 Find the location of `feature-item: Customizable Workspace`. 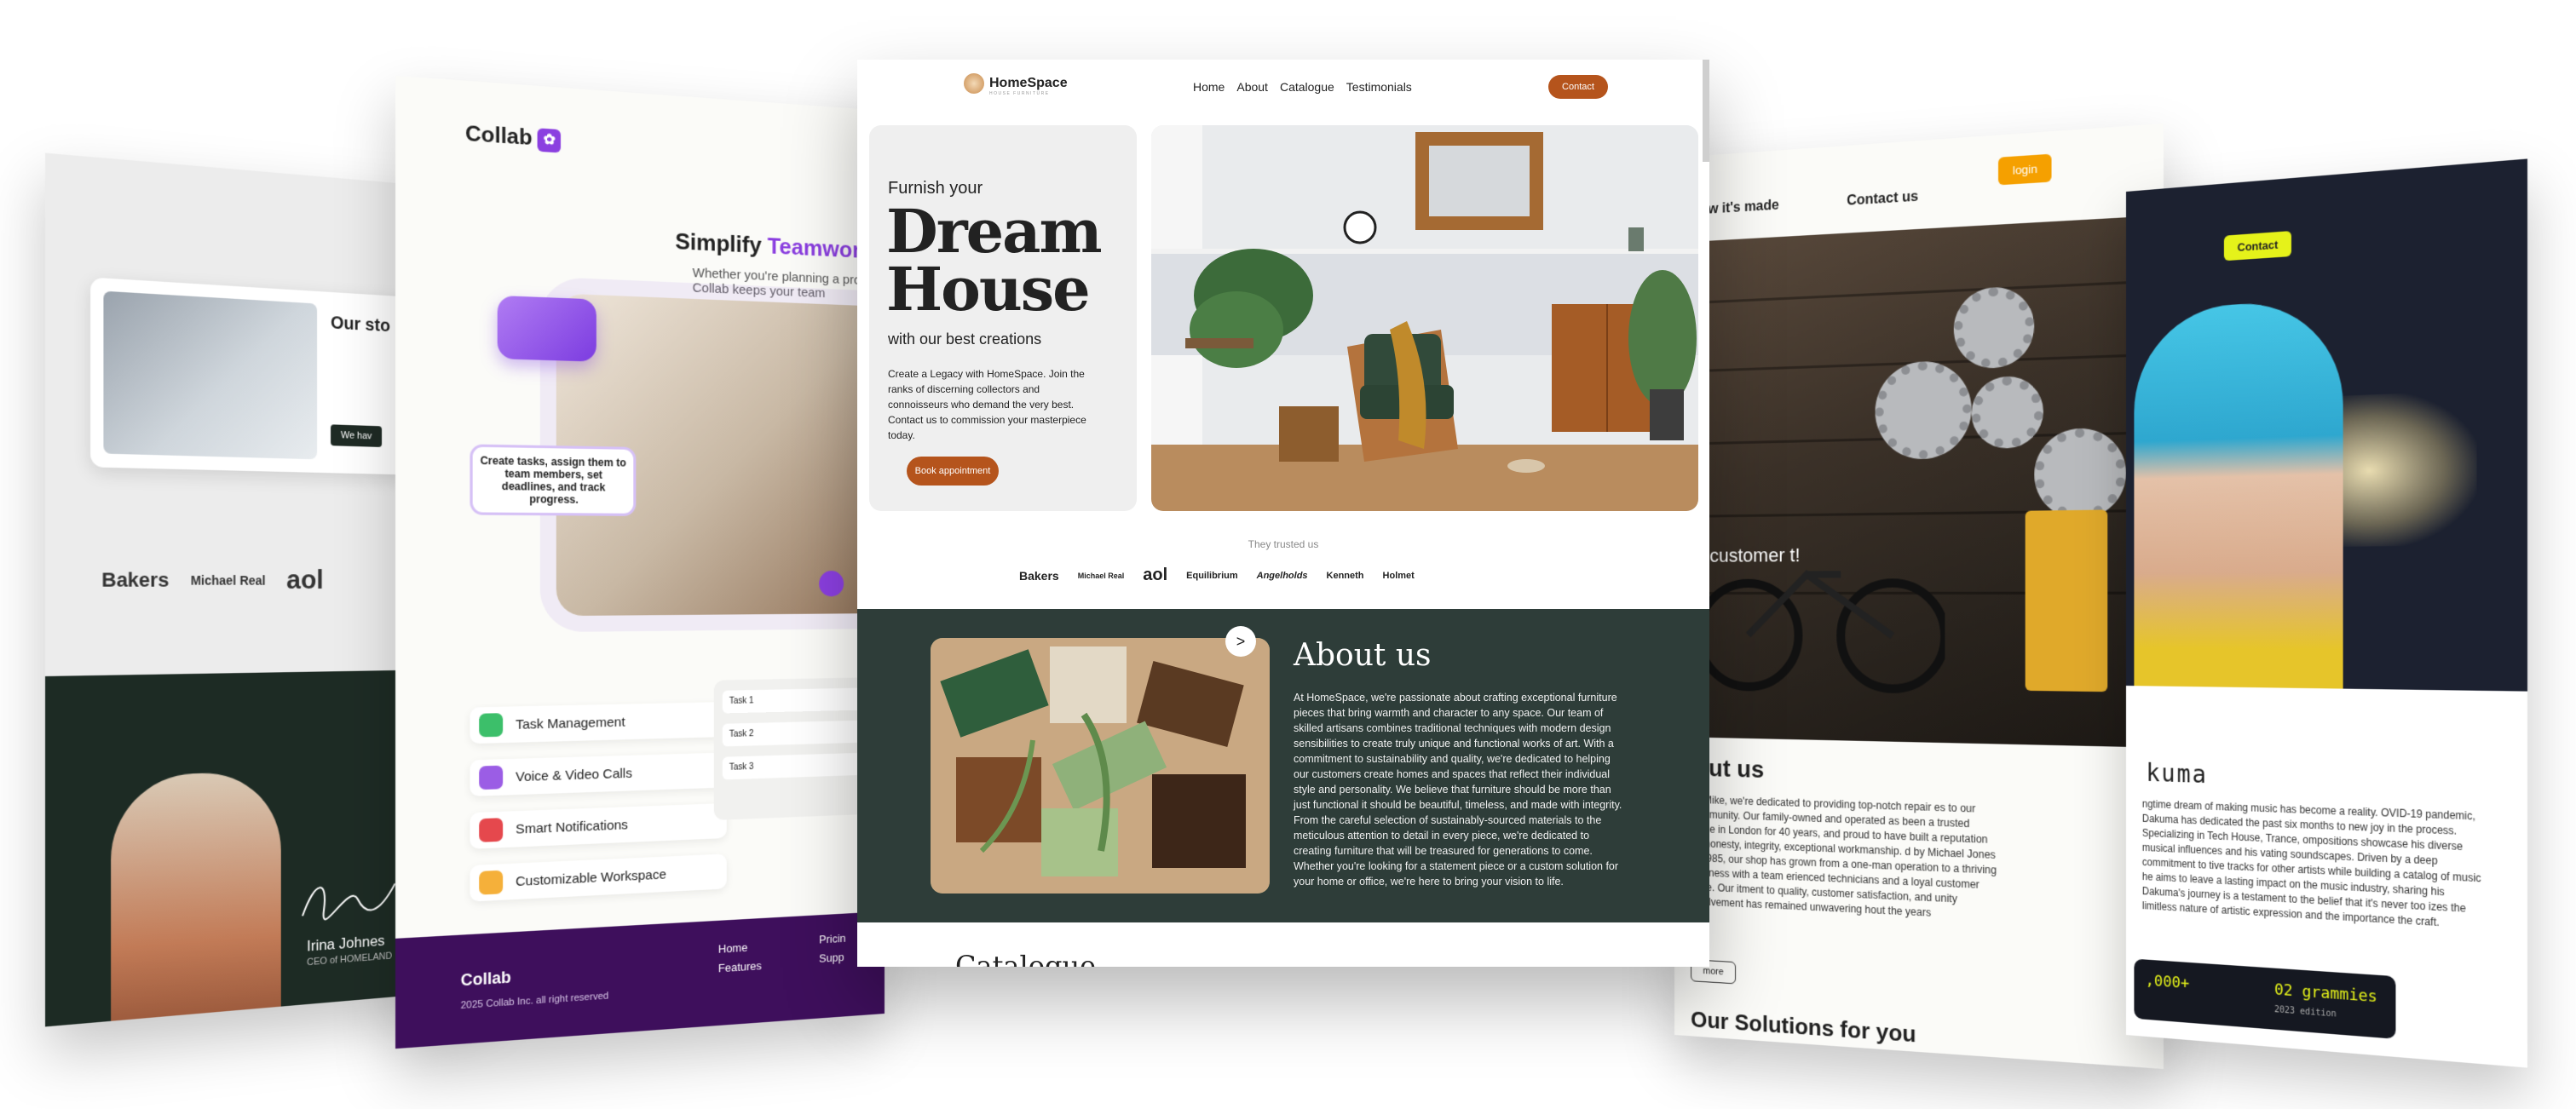

feature-item: Customizable Workspace is located at coordinates (598, 877).